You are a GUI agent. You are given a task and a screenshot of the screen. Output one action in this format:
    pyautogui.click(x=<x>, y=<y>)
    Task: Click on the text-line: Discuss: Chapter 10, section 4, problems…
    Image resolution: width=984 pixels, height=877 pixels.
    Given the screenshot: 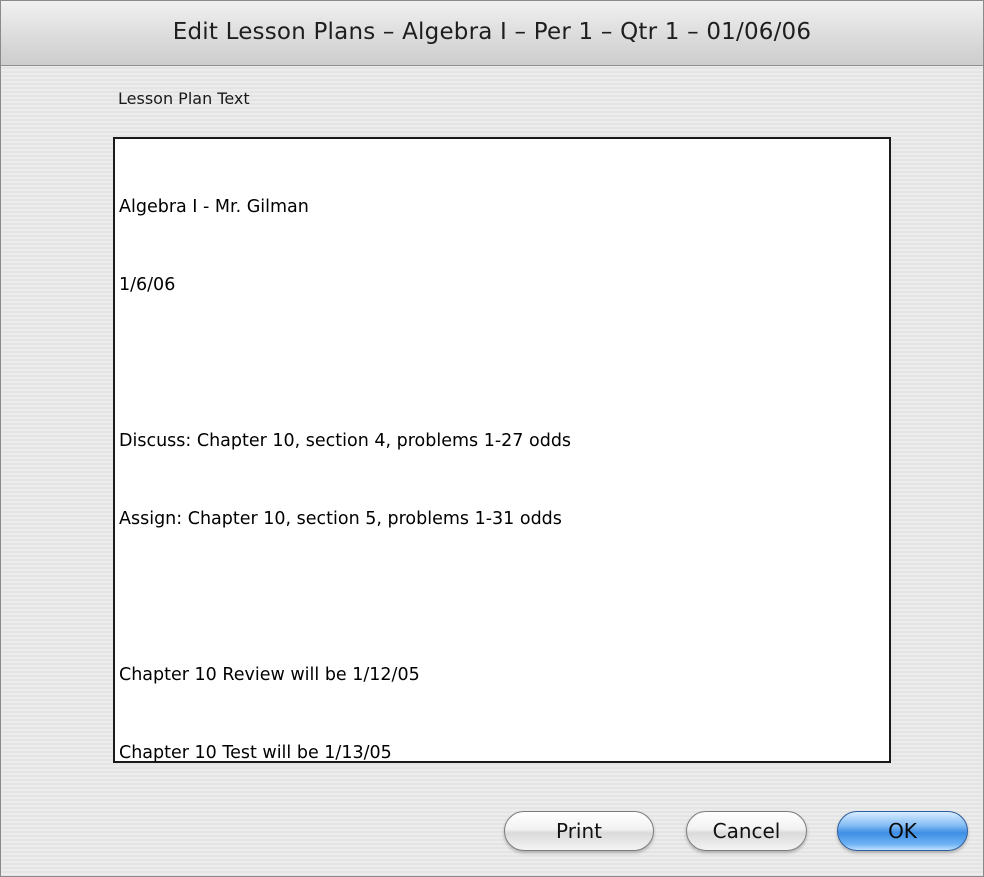 What is the action you would take?
    pyautogui.click(x=345, y=441)
    